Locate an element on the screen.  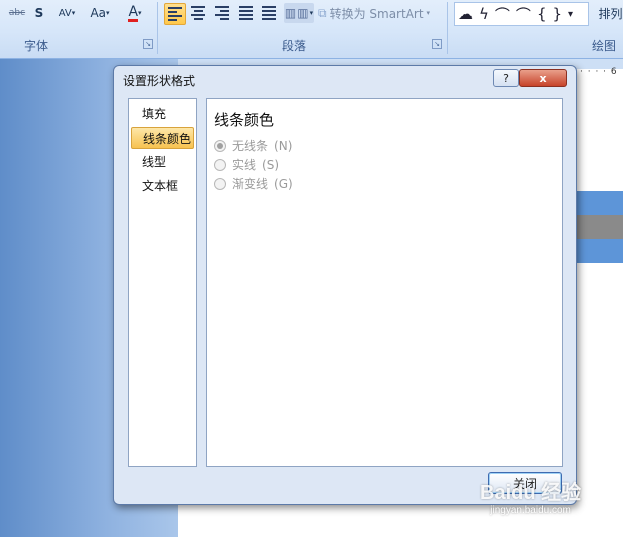
character-spacing-label: AV is located at coordinates (65, 13).